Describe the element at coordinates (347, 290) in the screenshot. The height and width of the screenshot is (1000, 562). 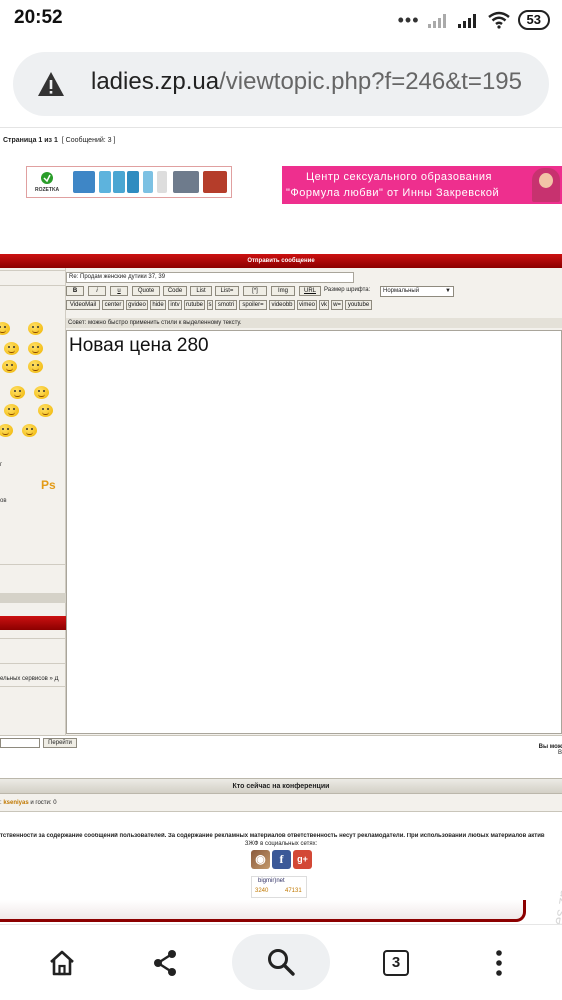
I see `font-size-label: Размер шрифта:` at that location.